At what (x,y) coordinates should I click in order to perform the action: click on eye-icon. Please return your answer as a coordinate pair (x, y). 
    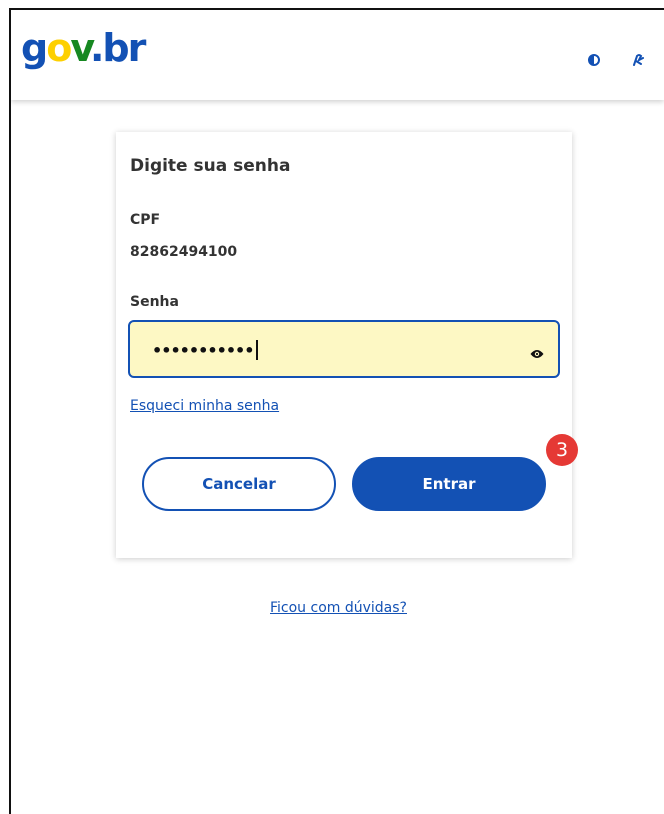
    Looking at the image, I should click on (537, 351).